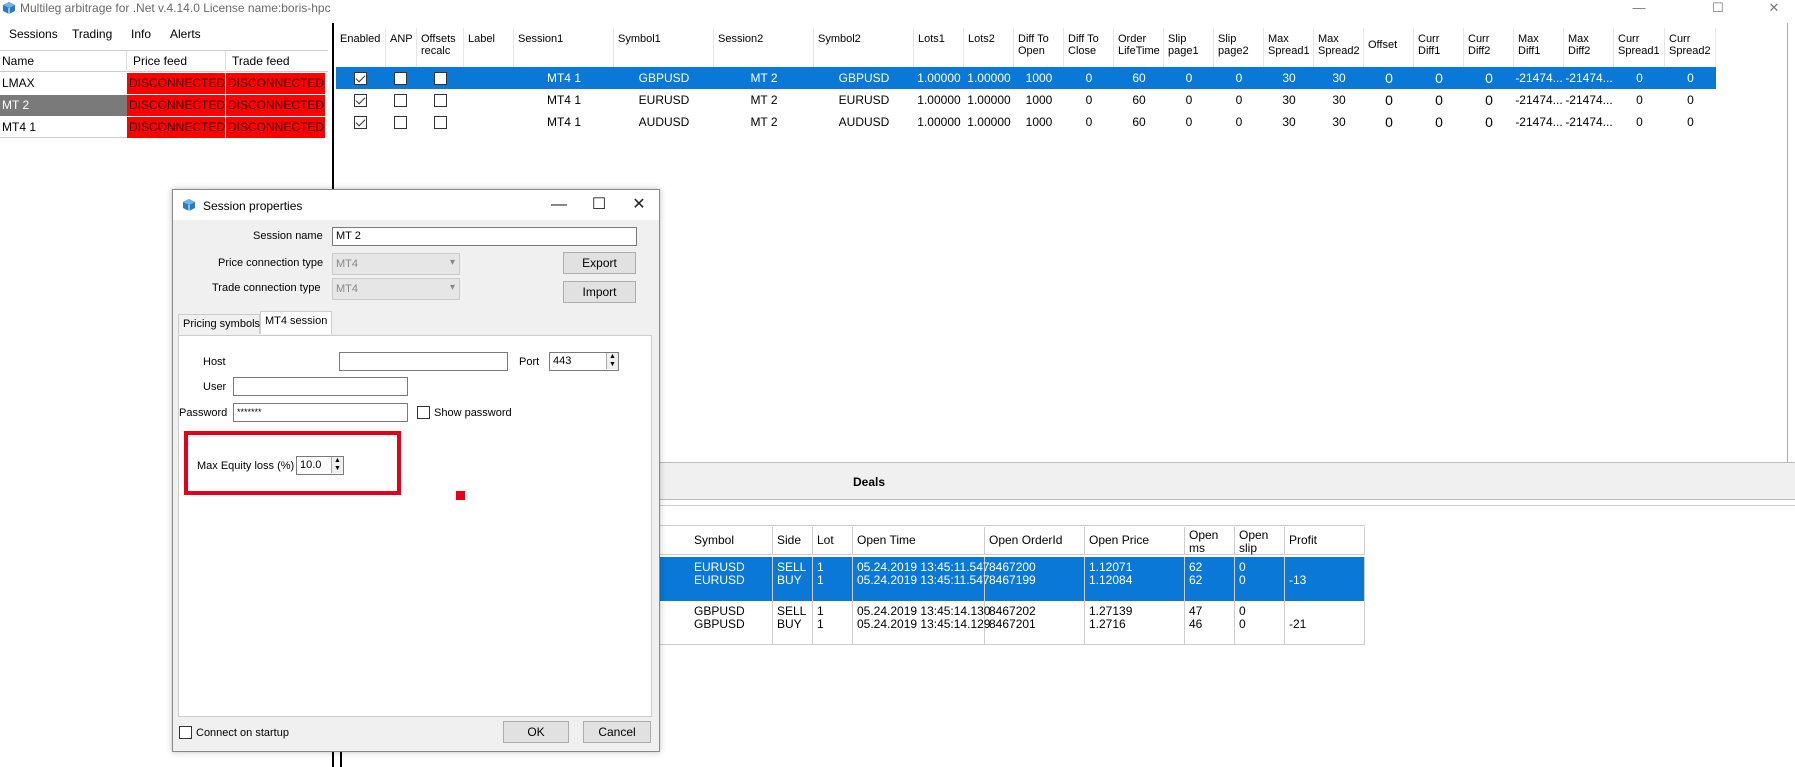 This screenshot has height=767, width=1795. I want to click on connect-on-startup-checkbox, so click(185, 732).